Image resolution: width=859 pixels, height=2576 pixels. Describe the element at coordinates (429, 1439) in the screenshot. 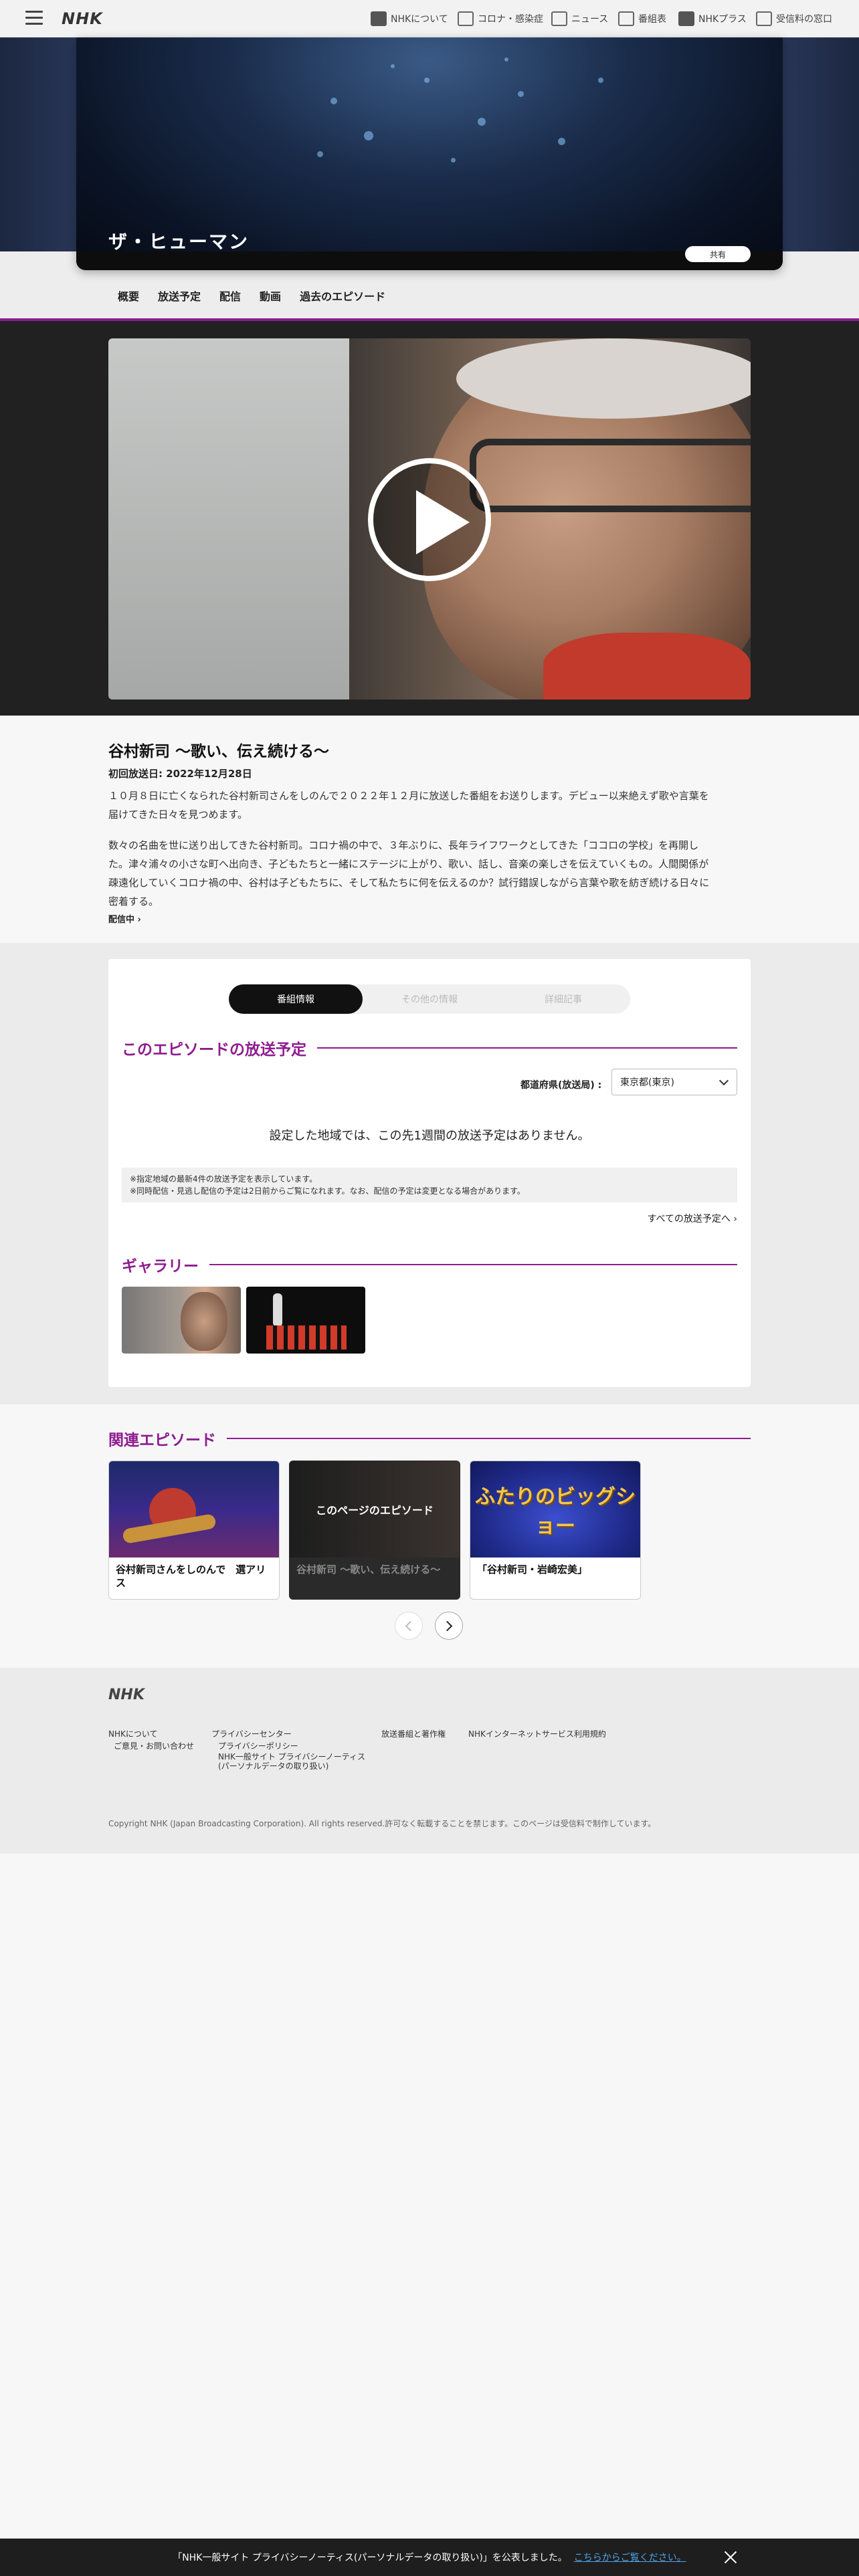

I see `related-episodes-heading: 関連エピソード` at that location.